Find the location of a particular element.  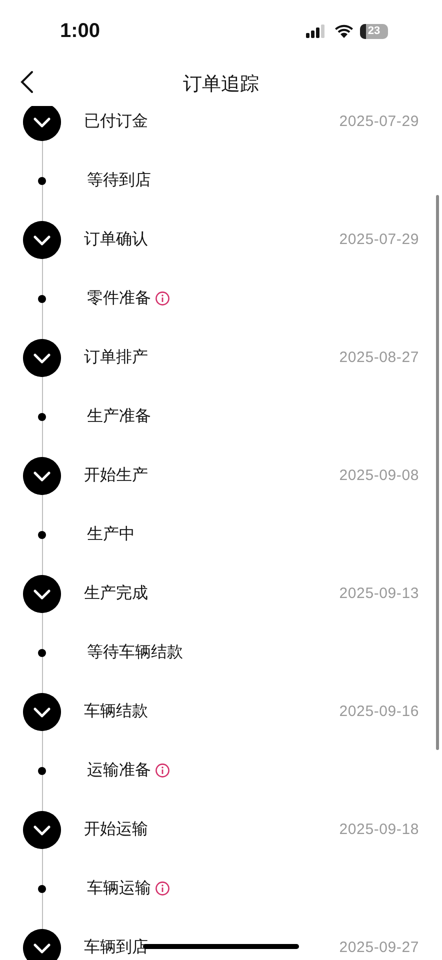

step-title: 已付订金 is located at coordinates (116, 122).